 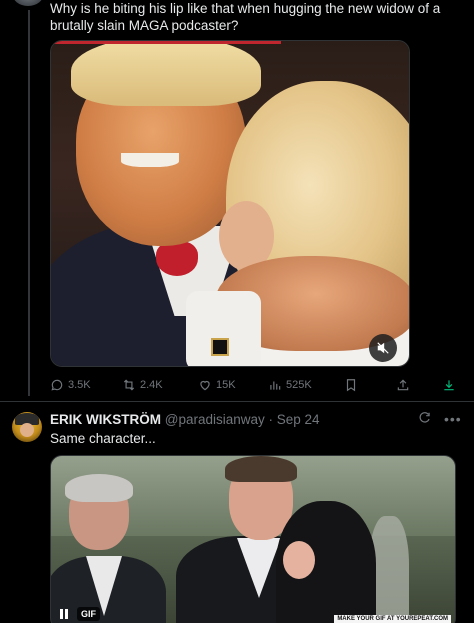 I want to click on tweet-actions-bar: 3.5K 2.4K 15K 525K, so click(x=255, y=385).